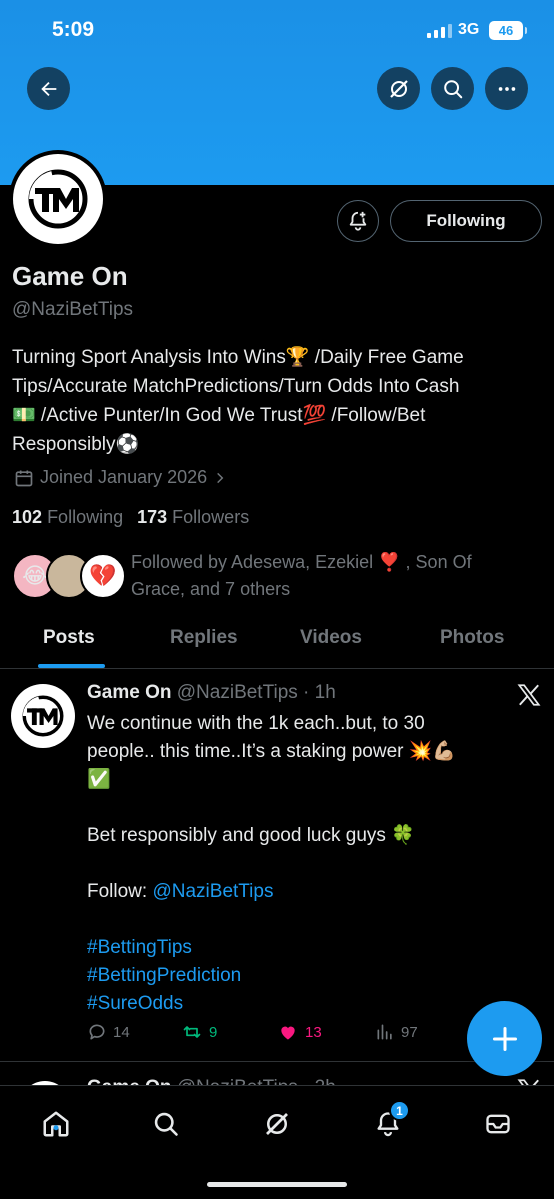 The image size is (554, 1199). I want to click on notify-button, so click(358, 221).